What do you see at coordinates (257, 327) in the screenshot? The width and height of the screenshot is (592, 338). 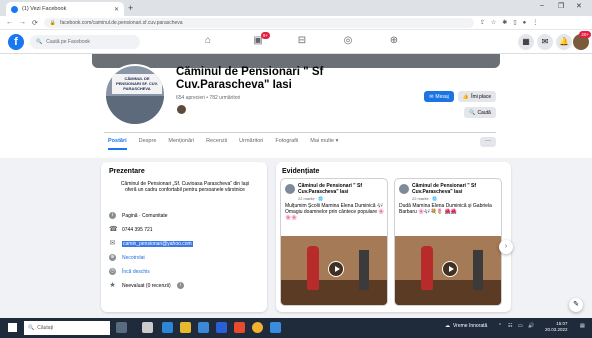 I see `chrome-icon` at bounding box center [257, 327].